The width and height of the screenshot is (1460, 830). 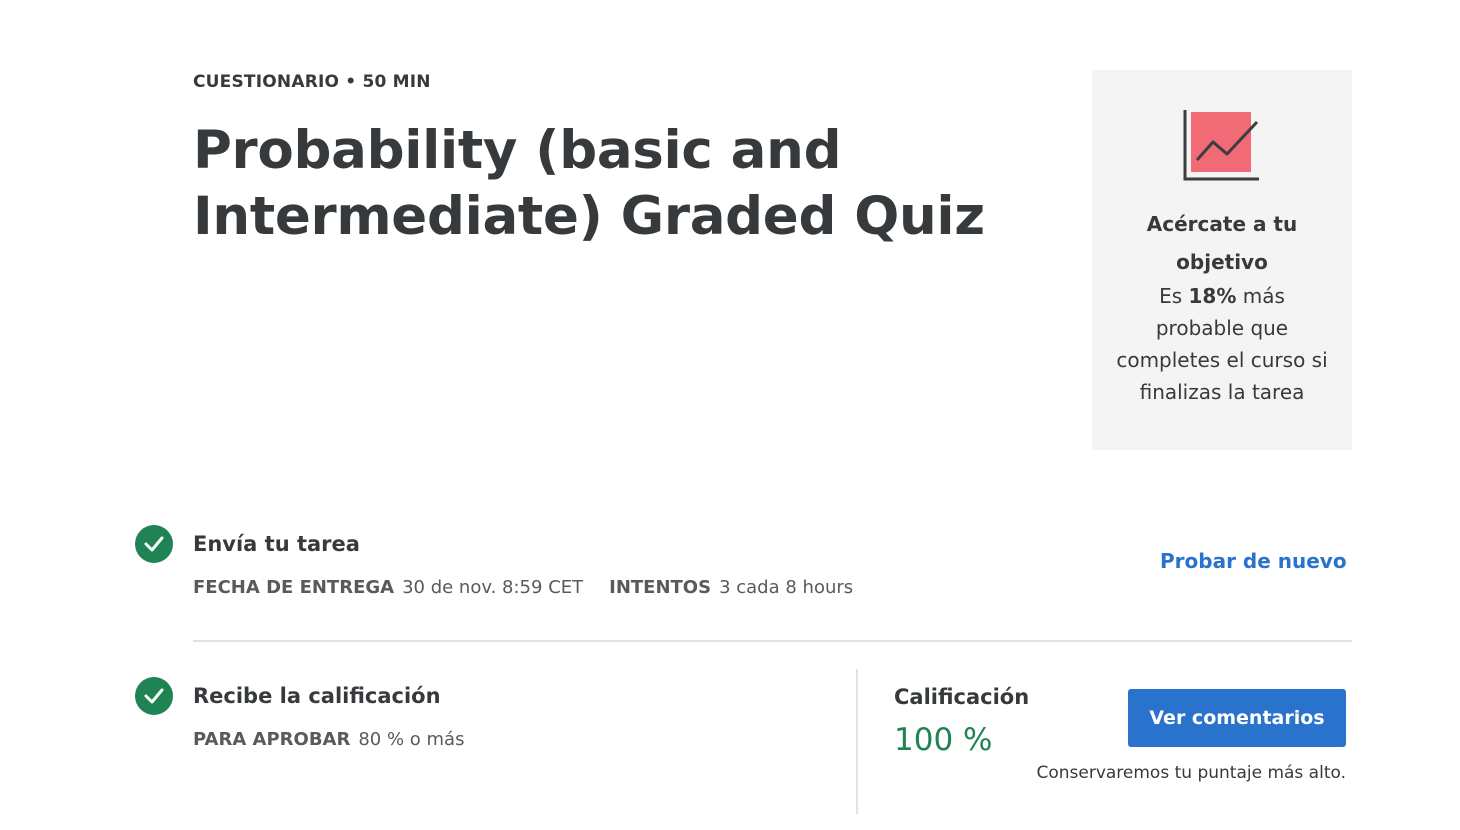 I want to click on grade-divider, so click(x=857, y=741).